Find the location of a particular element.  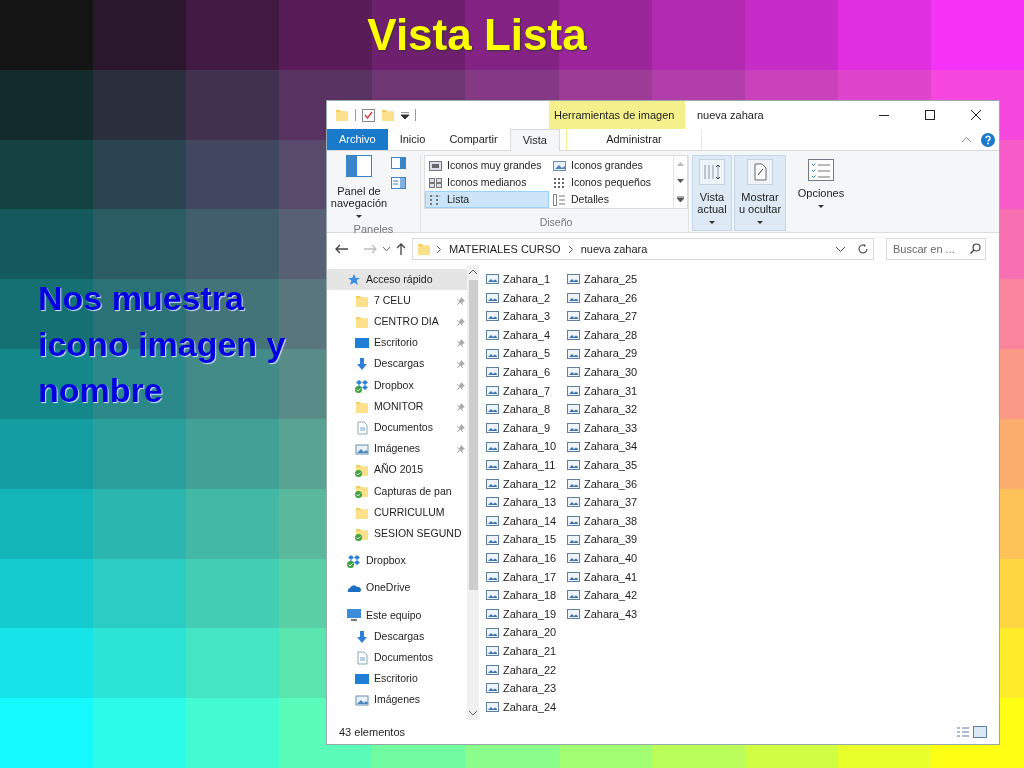

large-icons-view-icon is located at coordinates (980, 732).